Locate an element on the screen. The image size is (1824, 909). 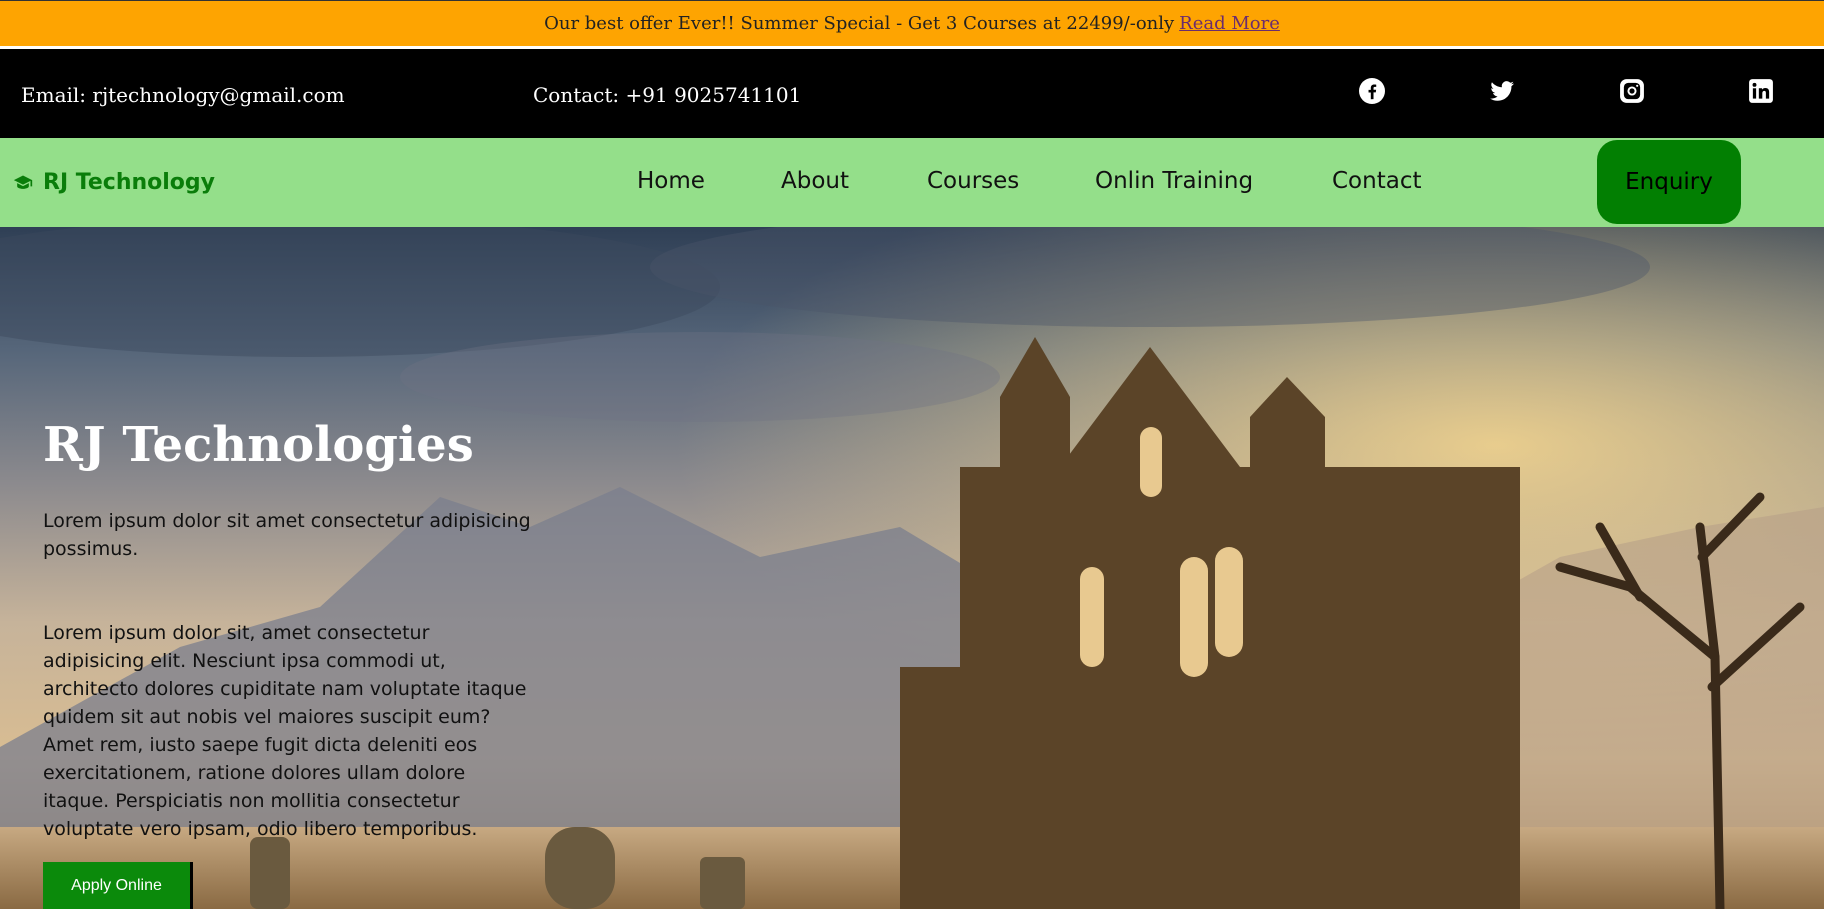
graduation-cap-icon is located at coordinates (23, 182).